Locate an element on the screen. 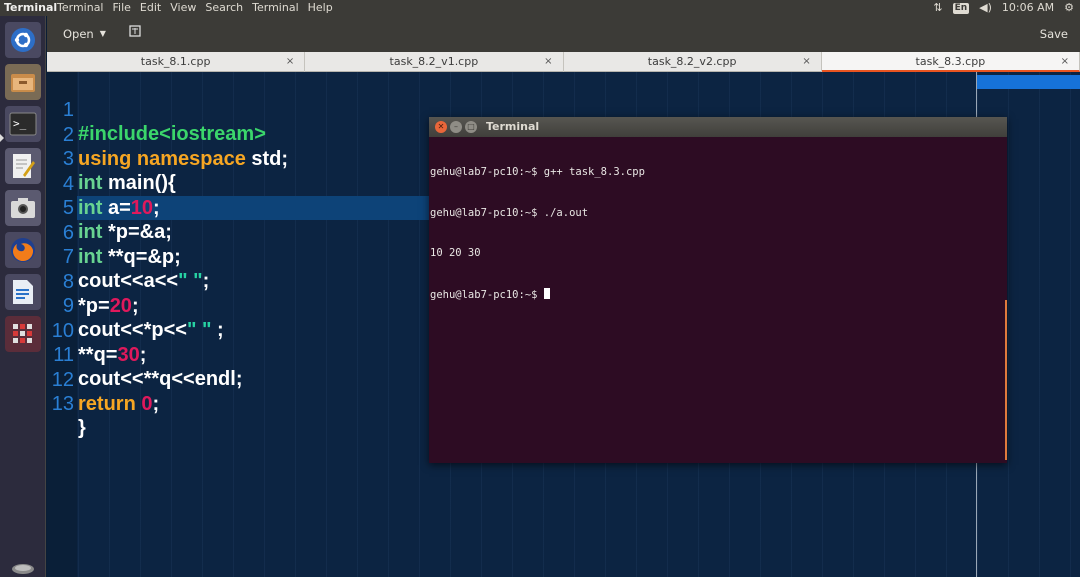 This screenshot has width=1080, height=577. screenshot-icon is located at coordinates (23, 208).